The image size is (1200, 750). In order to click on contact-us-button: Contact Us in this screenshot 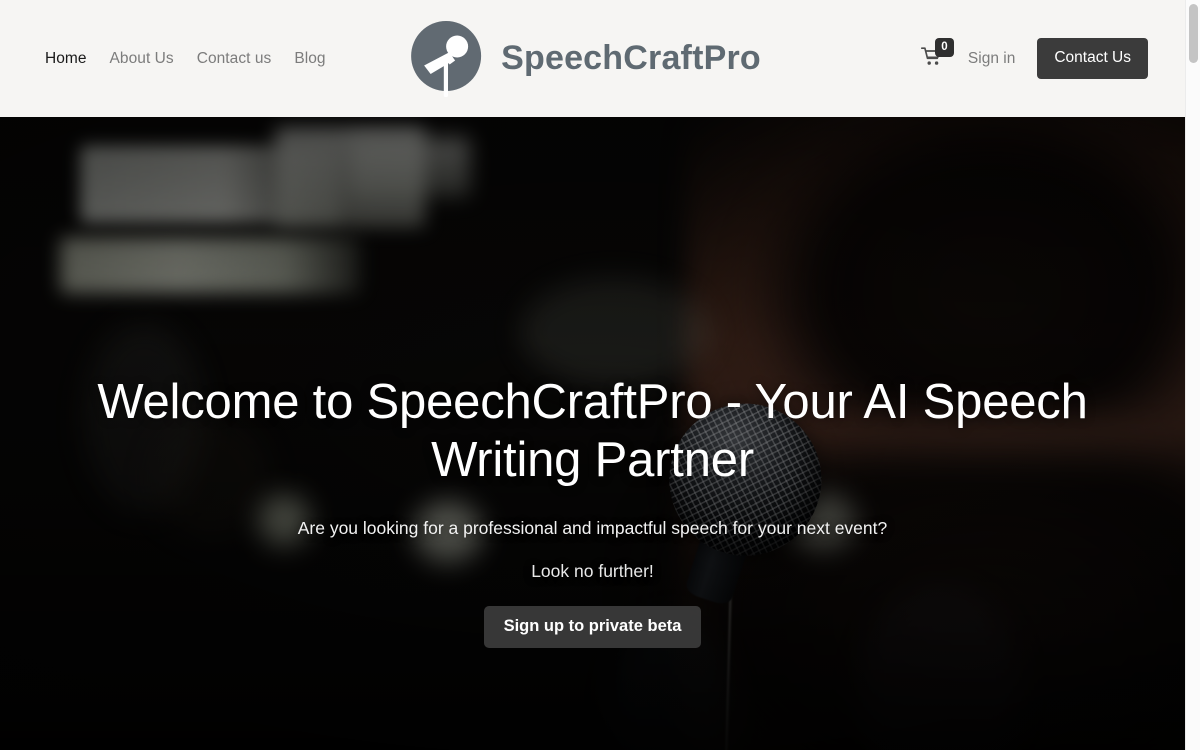, I will do `click(1092, 58)`.